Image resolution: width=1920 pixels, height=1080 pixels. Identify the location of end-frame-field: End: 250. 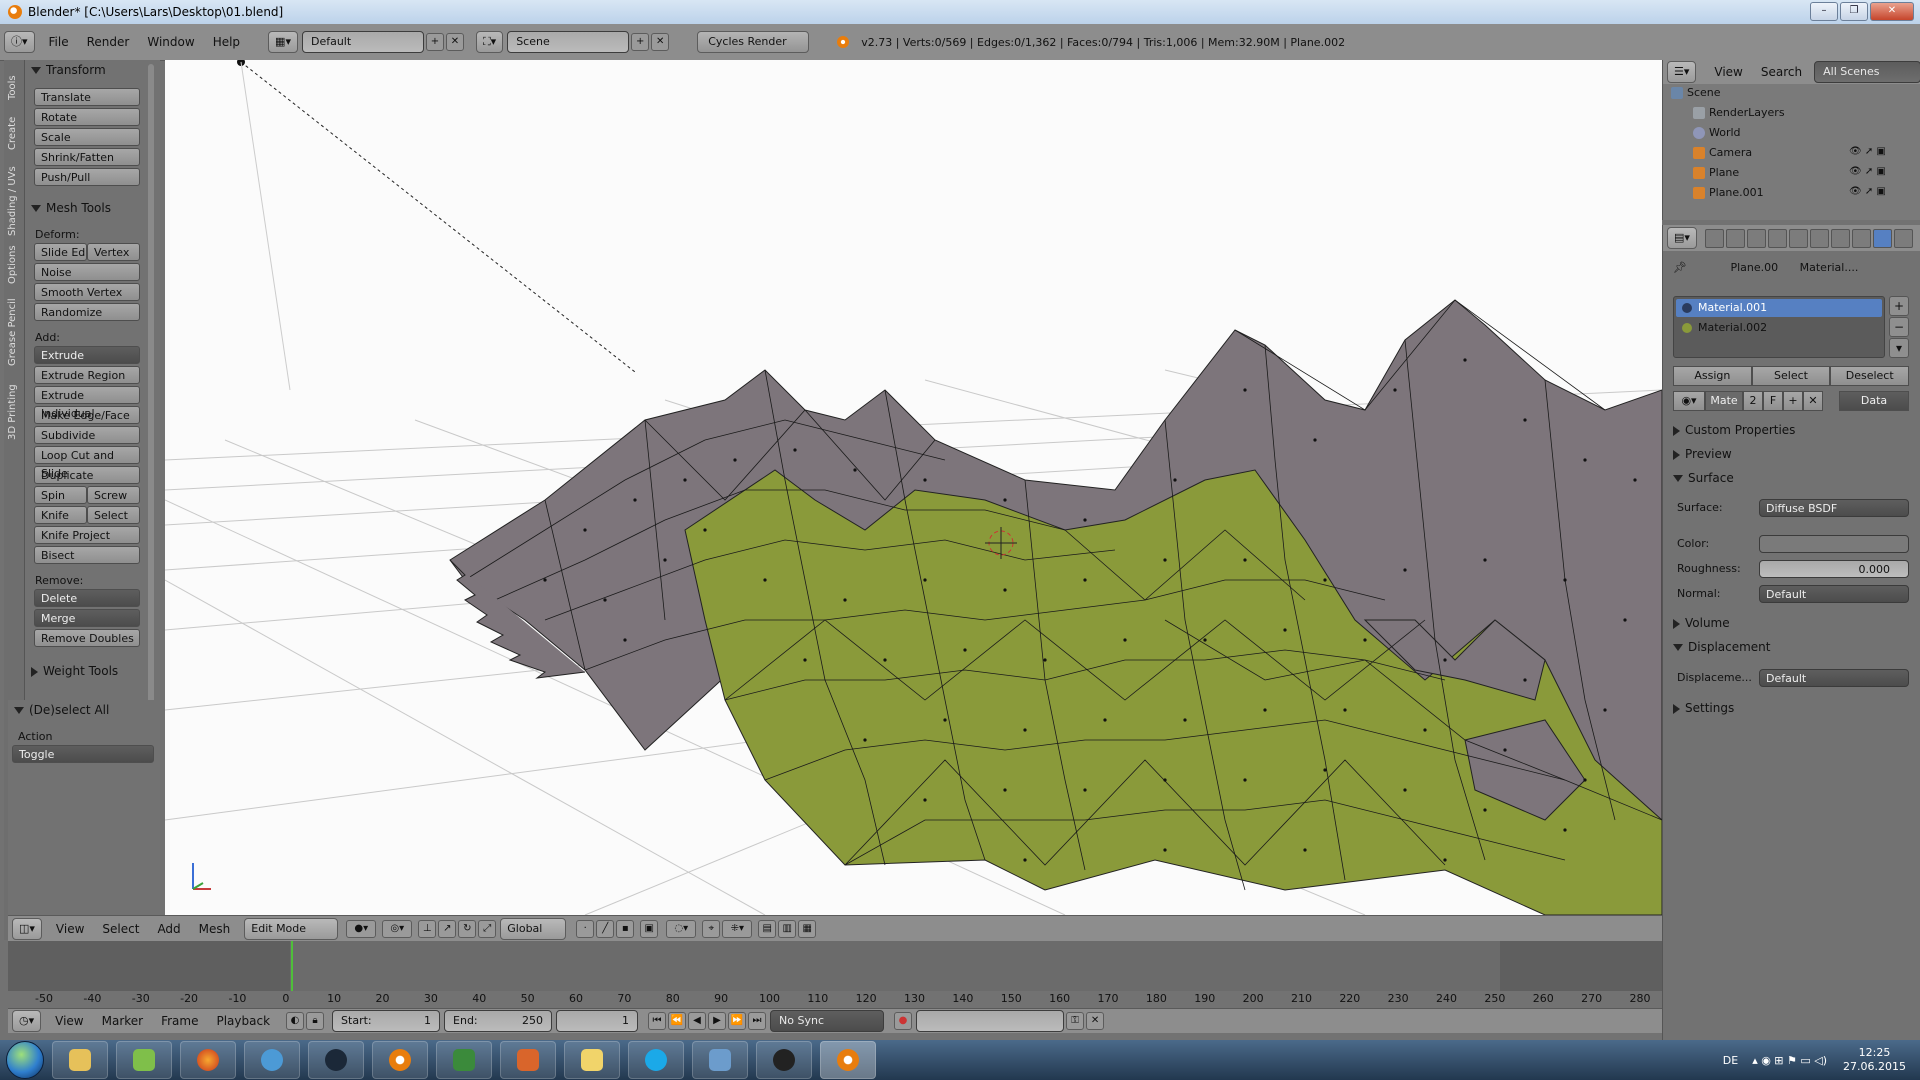
(498, 1021).